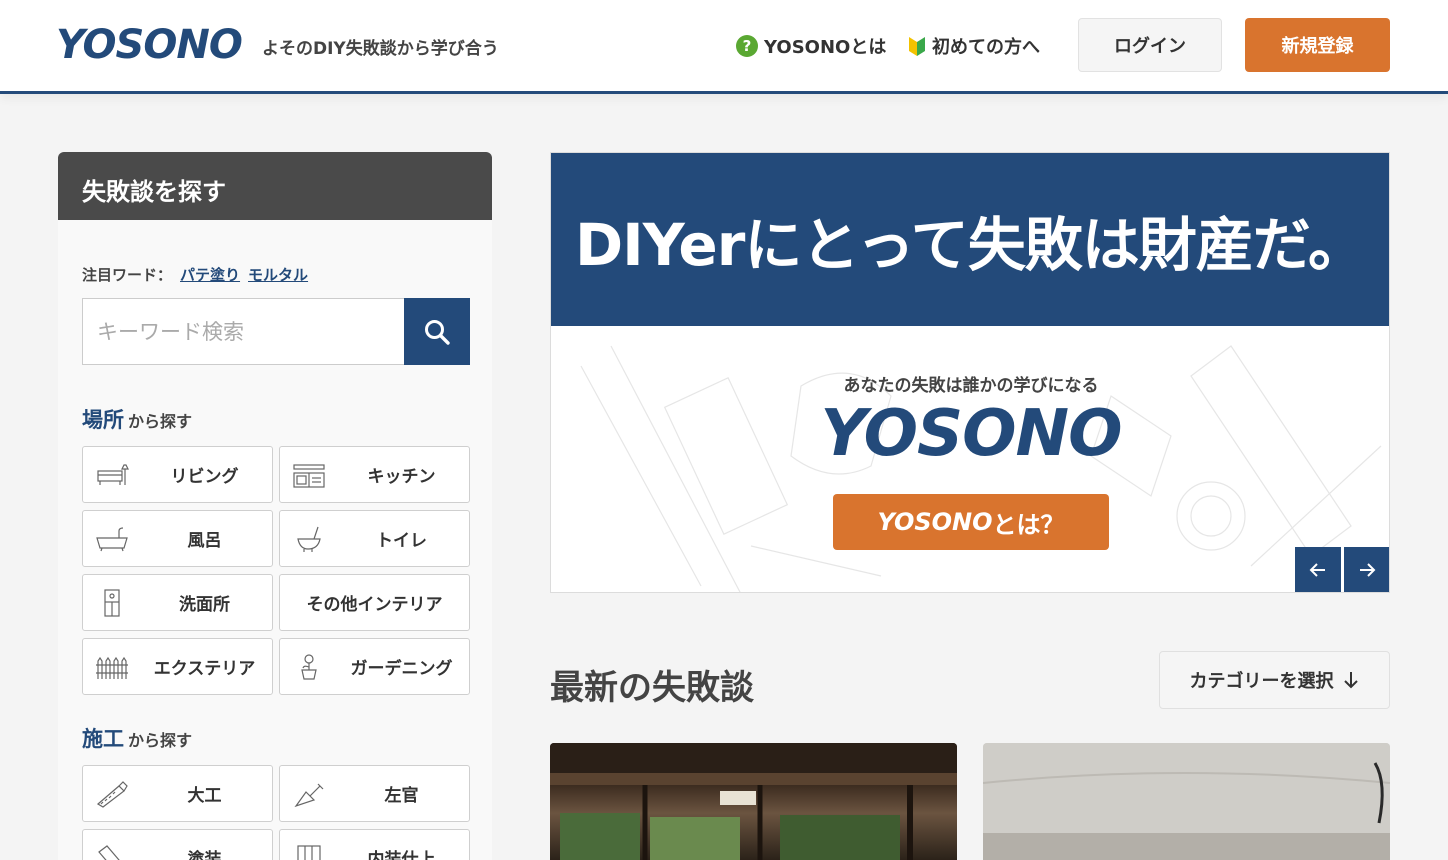 The height and width of the screenshot is (860, 1448). I want to click on category-bath: 風呂, so click(177, 538).